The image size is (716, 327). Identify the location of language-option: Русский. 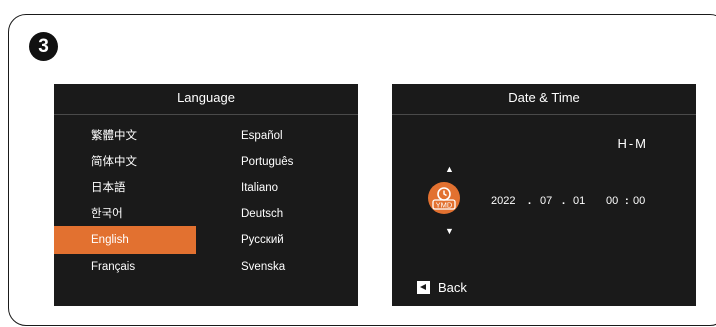
(296, 240).